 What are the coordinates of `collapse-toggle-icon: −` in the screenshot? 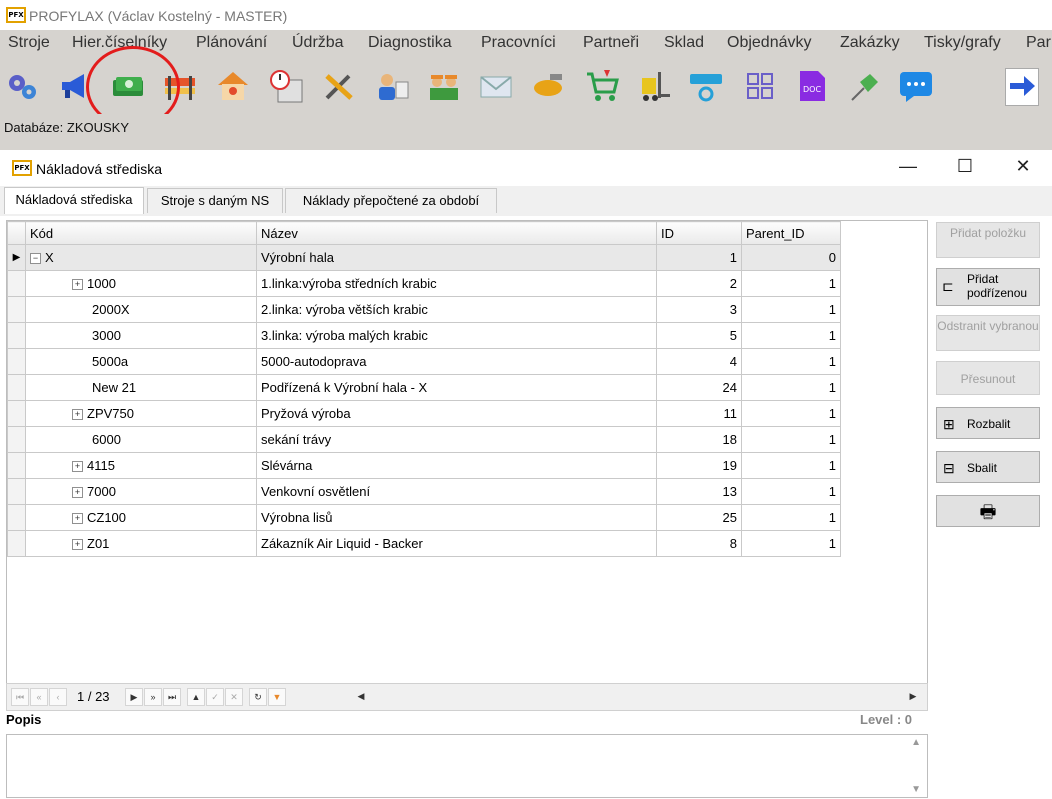 It's located at (35, 259).